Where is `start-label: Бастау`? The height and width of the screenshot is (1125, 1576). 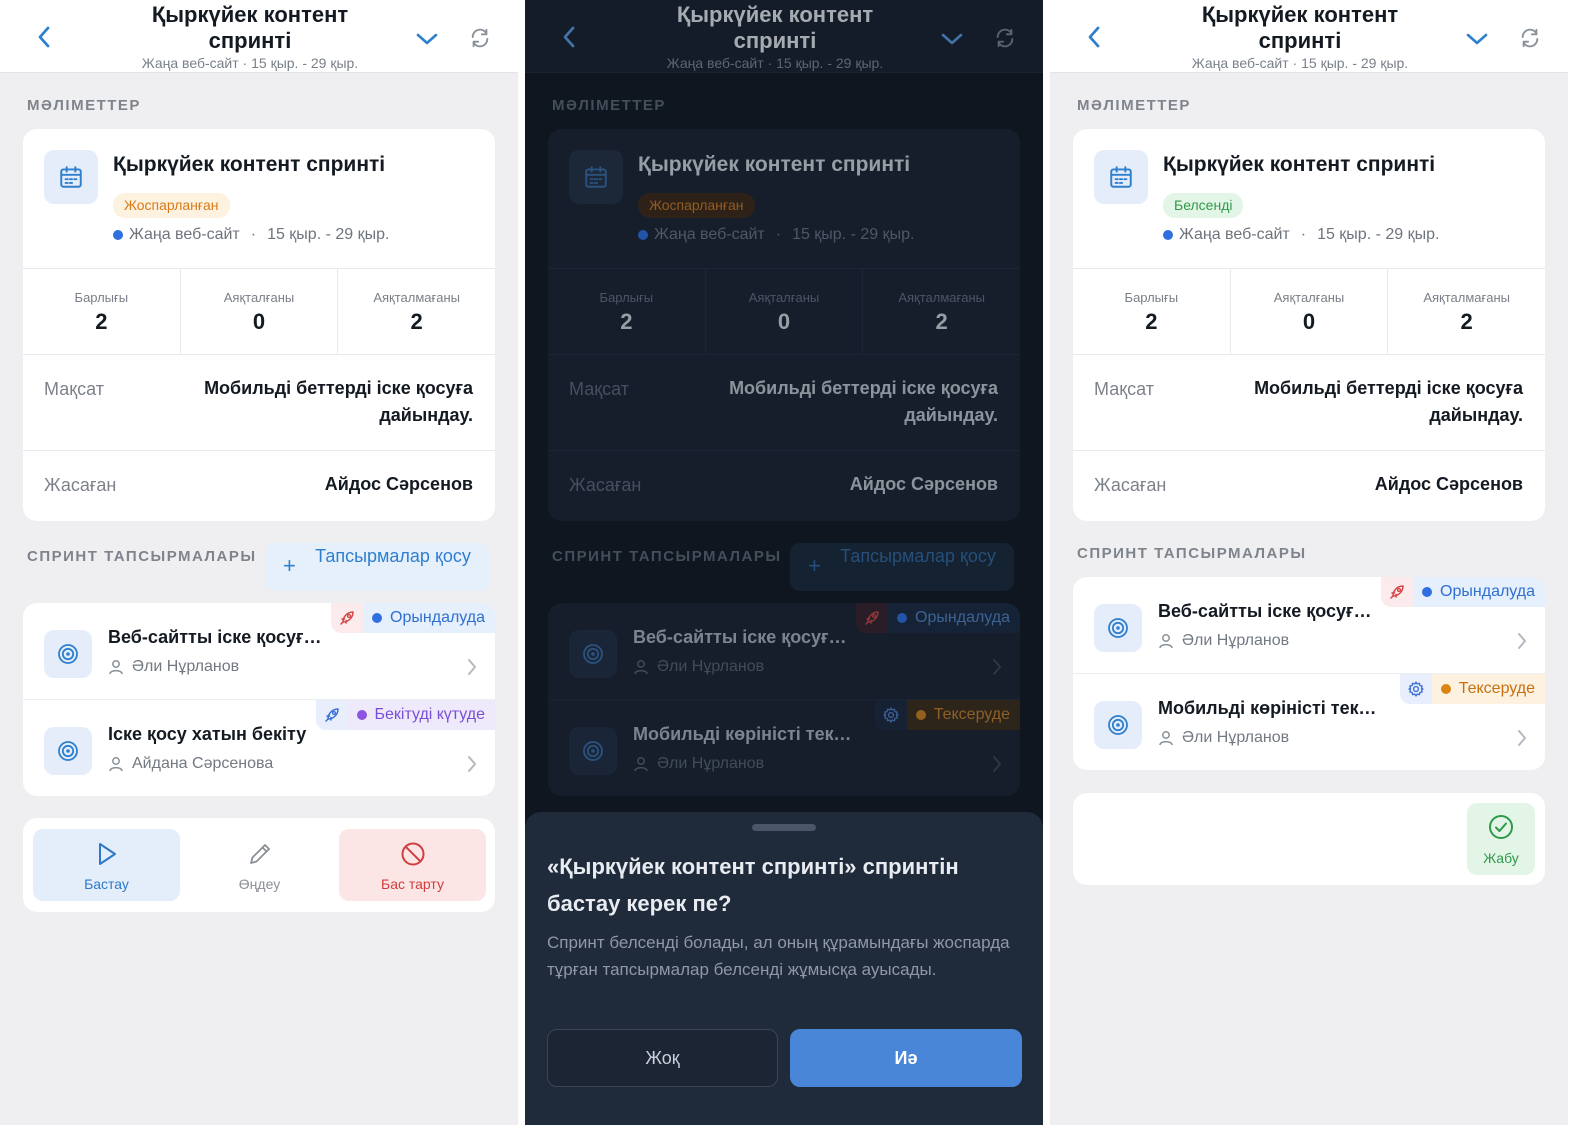
start-label: Бастау is located at coordinates (106, 884).